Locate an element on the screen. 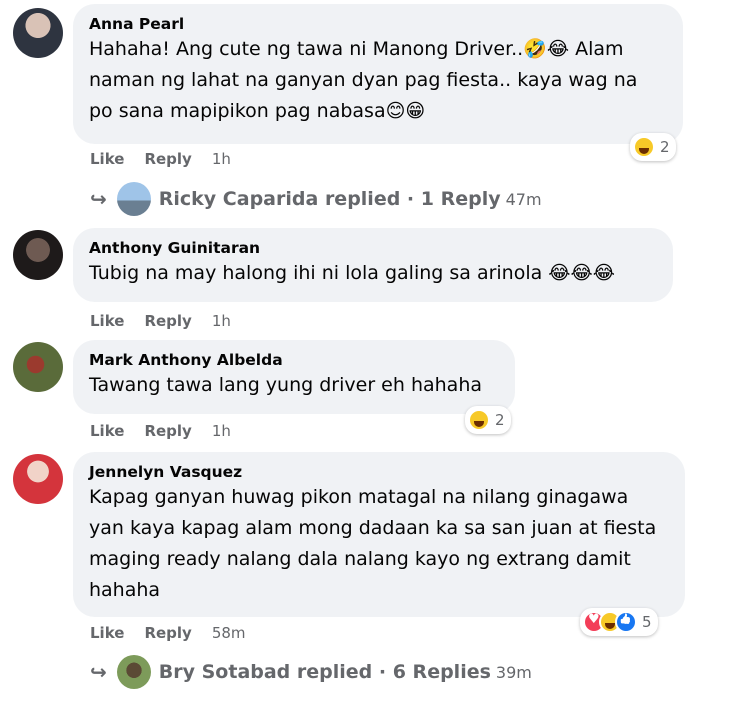 The width and height of the screenshot is (750, 706). comment-author: Anthony Guinitaran is located at coordinates (373, 248).